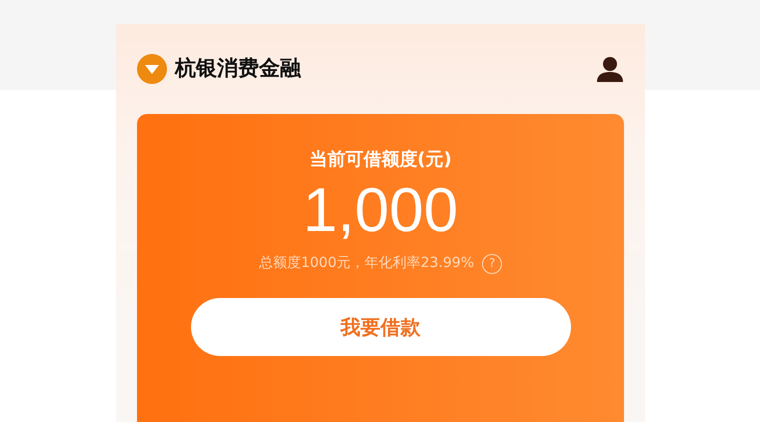 The image size is (760, 422). Describe the element at coordinates (492, 264) in the screenshot. I see `help-icon: ?` at that location.